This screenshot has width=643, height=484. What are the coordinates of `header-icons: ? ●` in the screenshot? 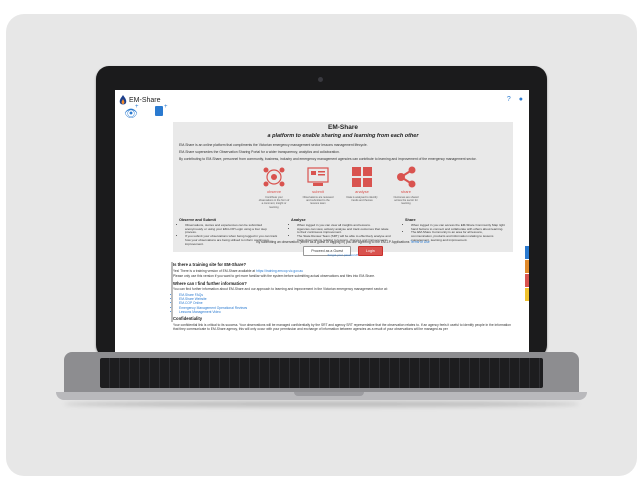 It's located at (512, 99).